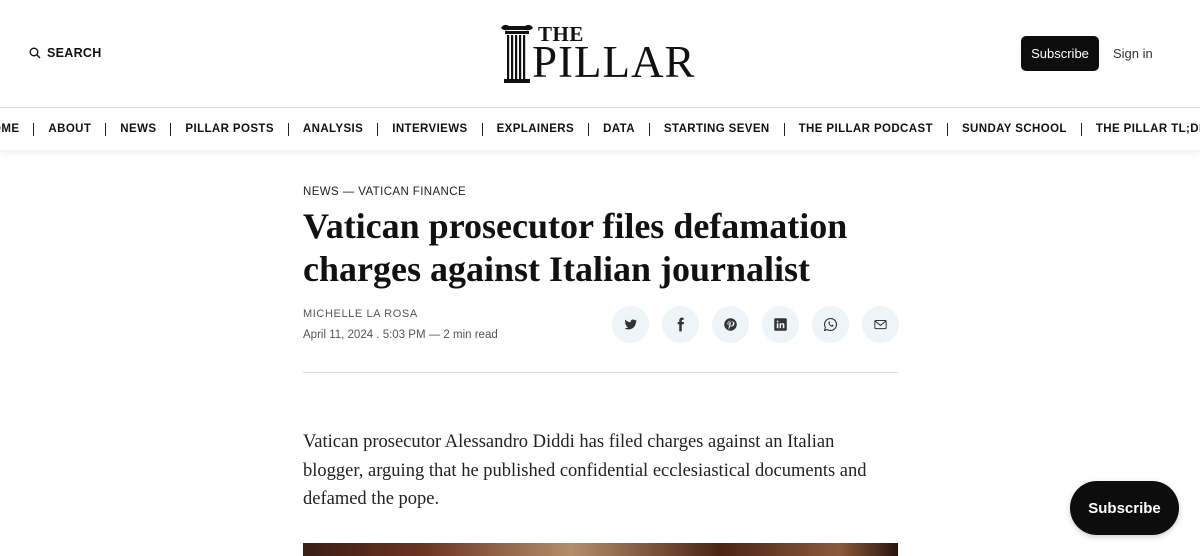 The height and width of the screenshot is (556, 1200). Describe the element at coordinates (535, 129) in the screenshot. I see `nav-item-explainers: EXPLAINERS` at that location.